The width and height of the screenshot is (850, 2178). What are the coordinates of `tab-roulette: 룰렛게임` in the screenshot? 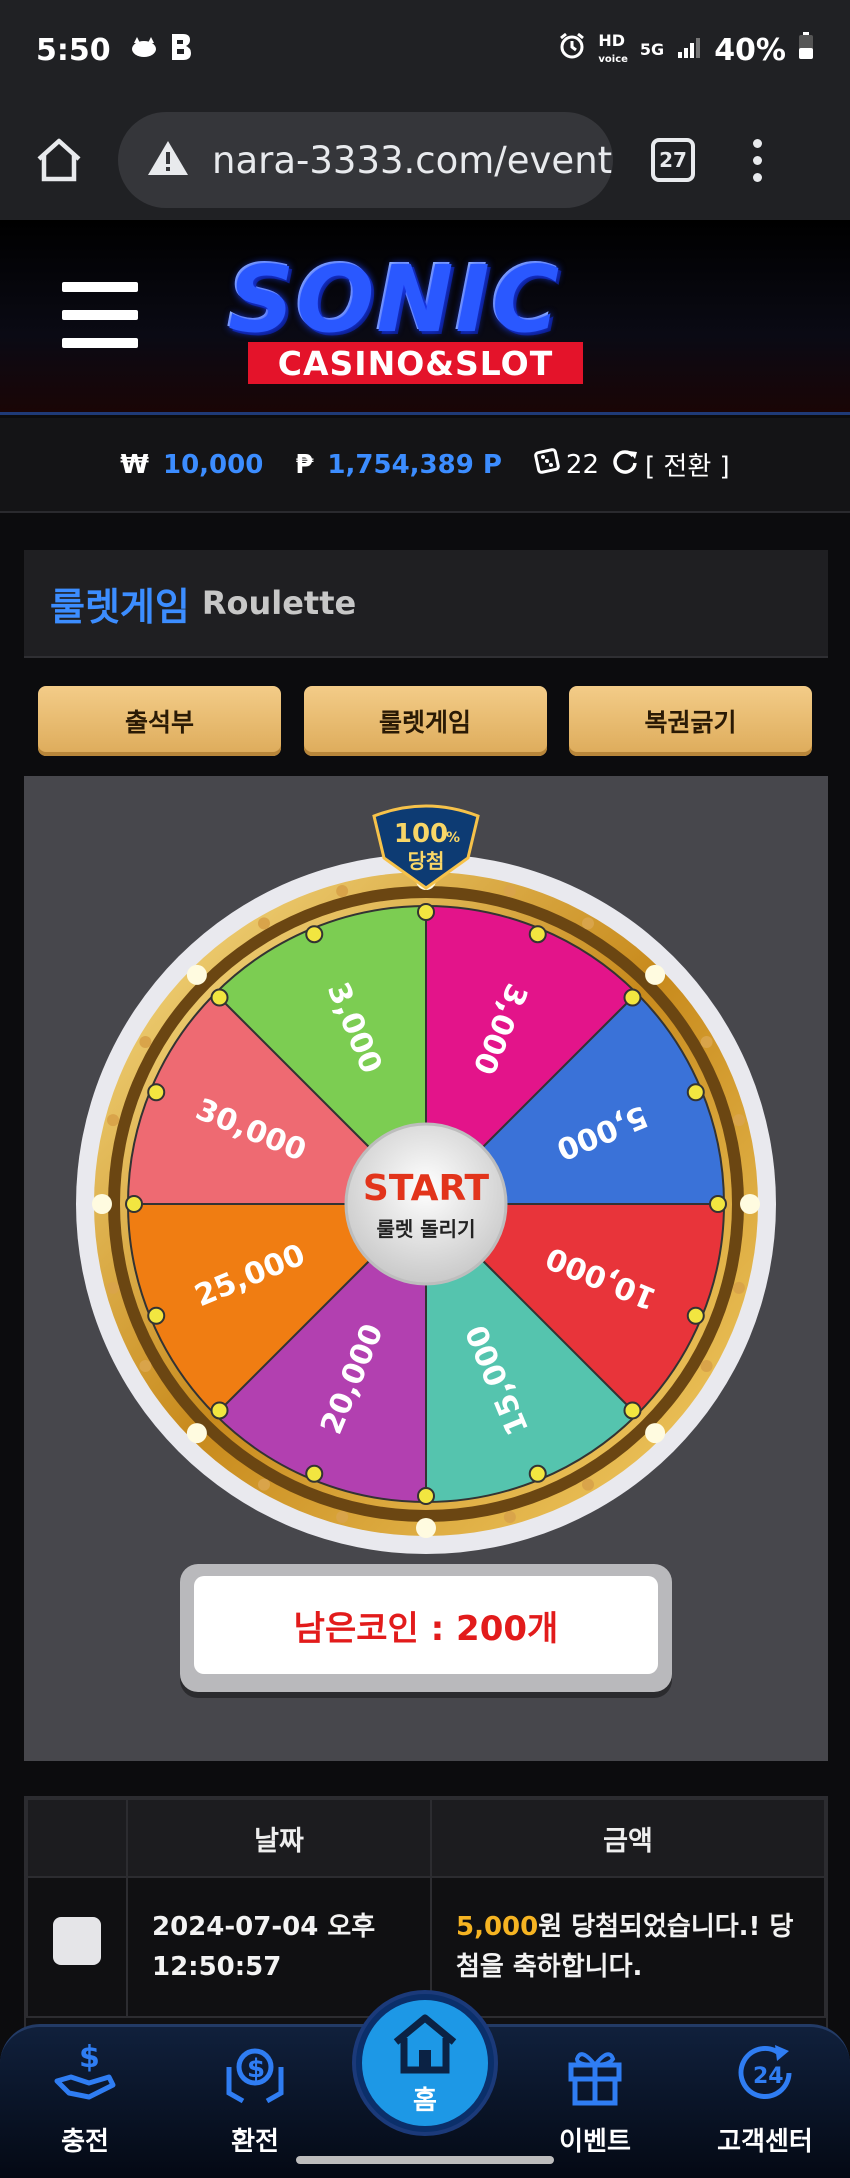 It's located at (425, 721).